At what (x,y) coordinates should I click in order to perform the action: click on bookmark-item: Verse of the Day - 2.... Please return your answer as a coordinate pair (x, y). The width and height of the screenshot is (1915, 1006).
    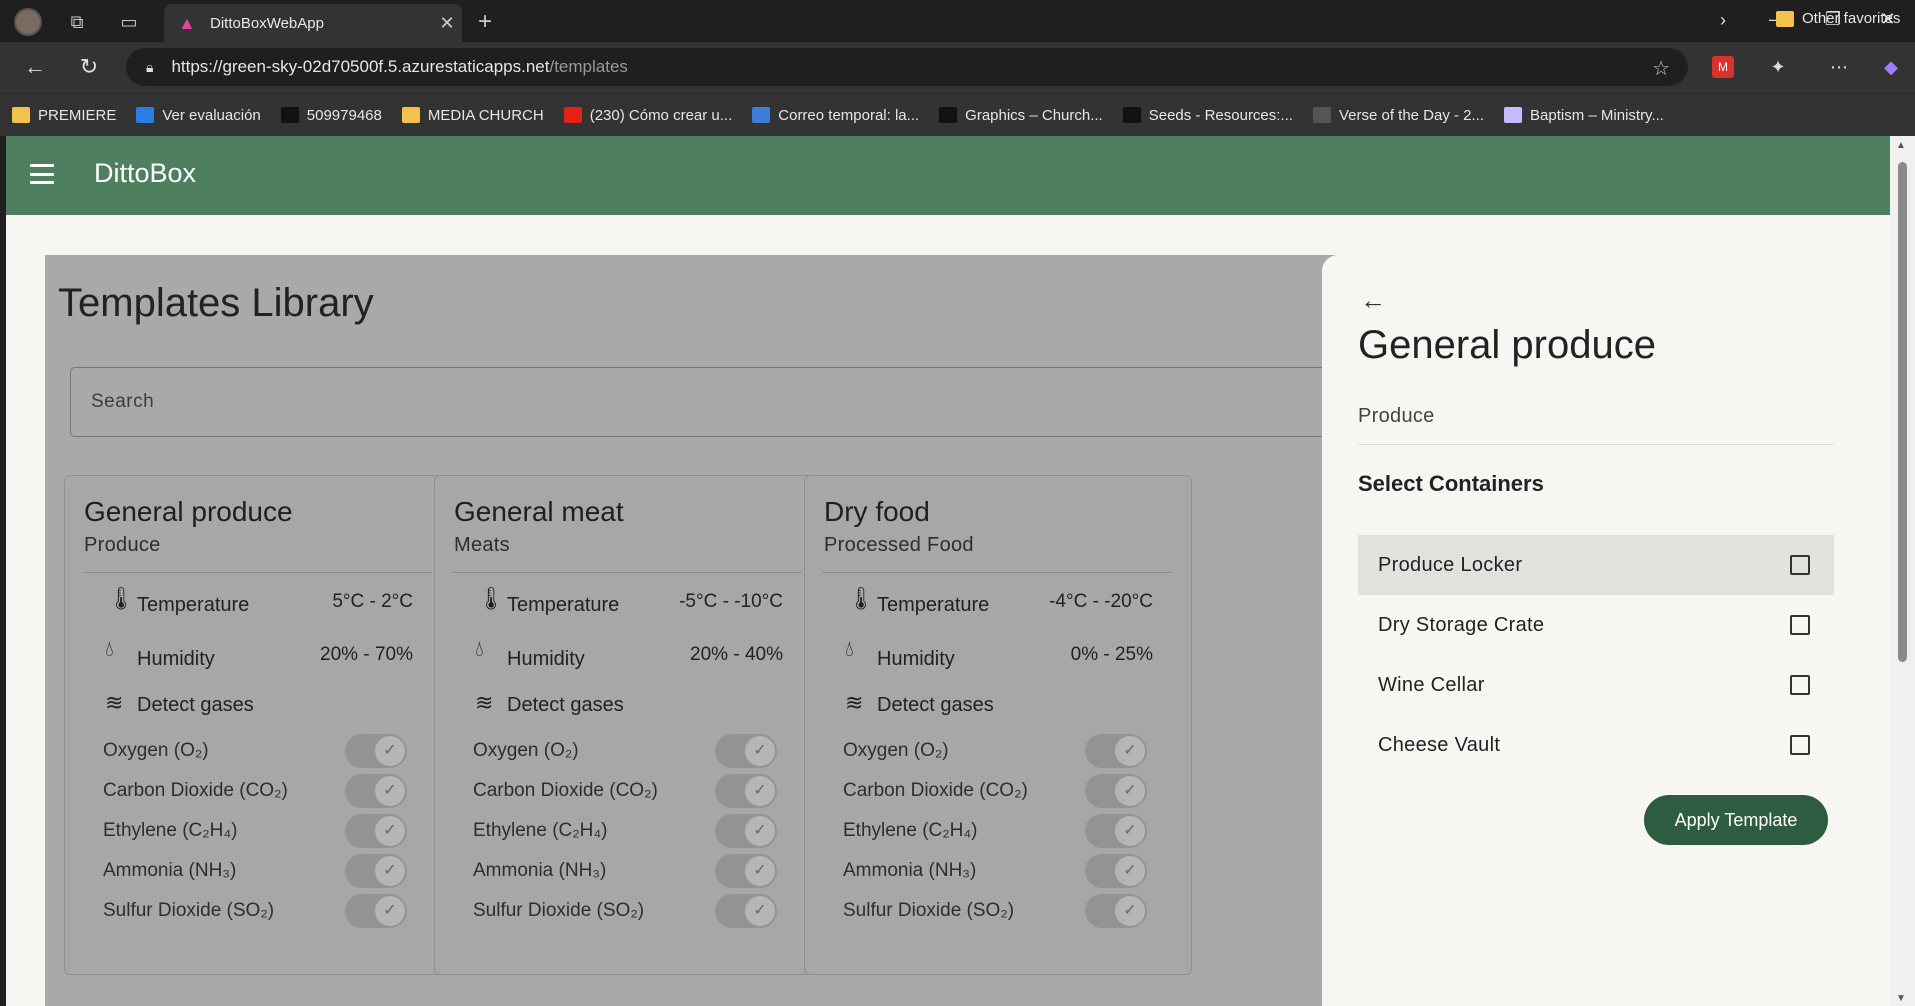
    Looking at the image, I should click on (1398, 115).